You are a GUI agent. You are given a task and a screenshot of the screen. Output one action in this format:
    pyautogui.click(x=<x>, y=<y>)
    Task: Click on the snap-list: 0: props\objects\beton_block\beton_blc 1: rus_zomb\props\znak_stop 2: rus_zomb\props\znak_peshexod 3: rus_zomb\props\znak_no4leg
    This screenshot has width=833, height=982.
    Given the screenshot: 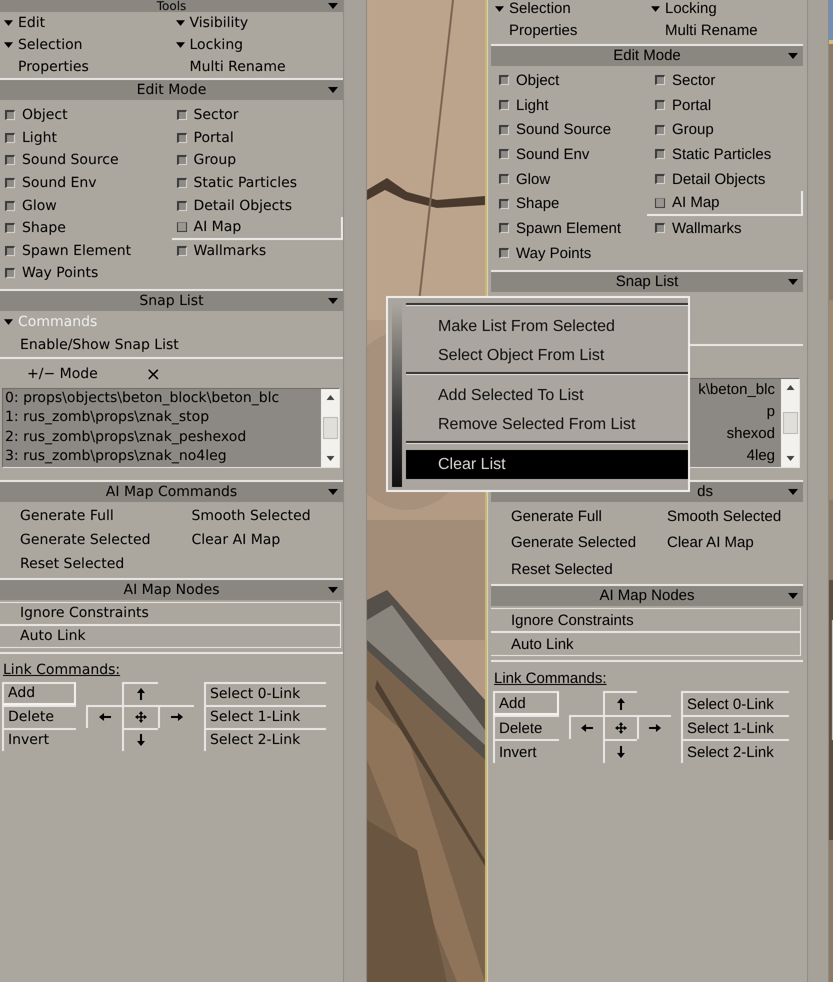 What is the action you would take?
    pyautogui.click(x=171, y=428)
    